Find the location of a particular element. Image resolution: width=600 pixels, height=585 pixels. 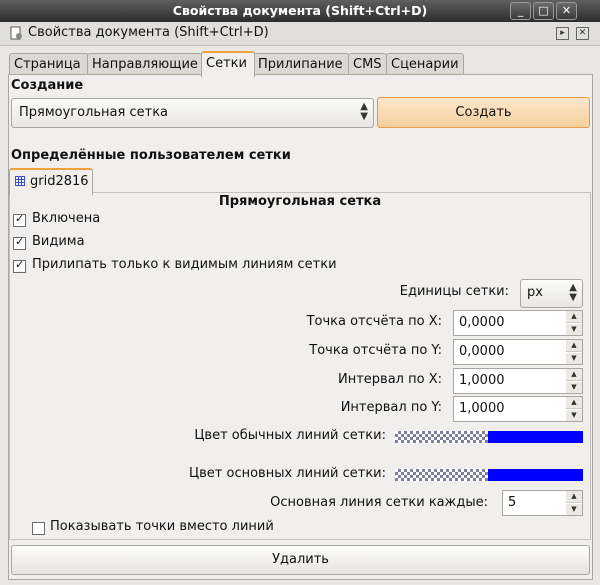

major-color-swatch is located at coordinates (535, 475).